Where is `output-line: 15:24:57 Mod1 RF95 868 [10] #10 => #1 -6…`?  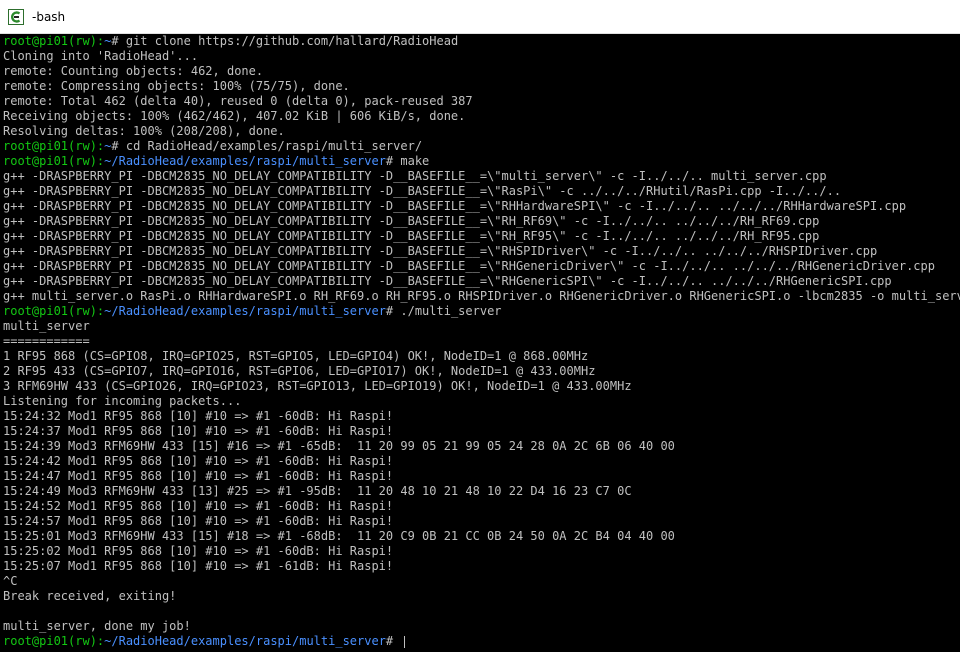 output-line: 15:24:57 Mod1 RF95 868 [10] #10 => #1 -6… is located at coordinates (198, 521).